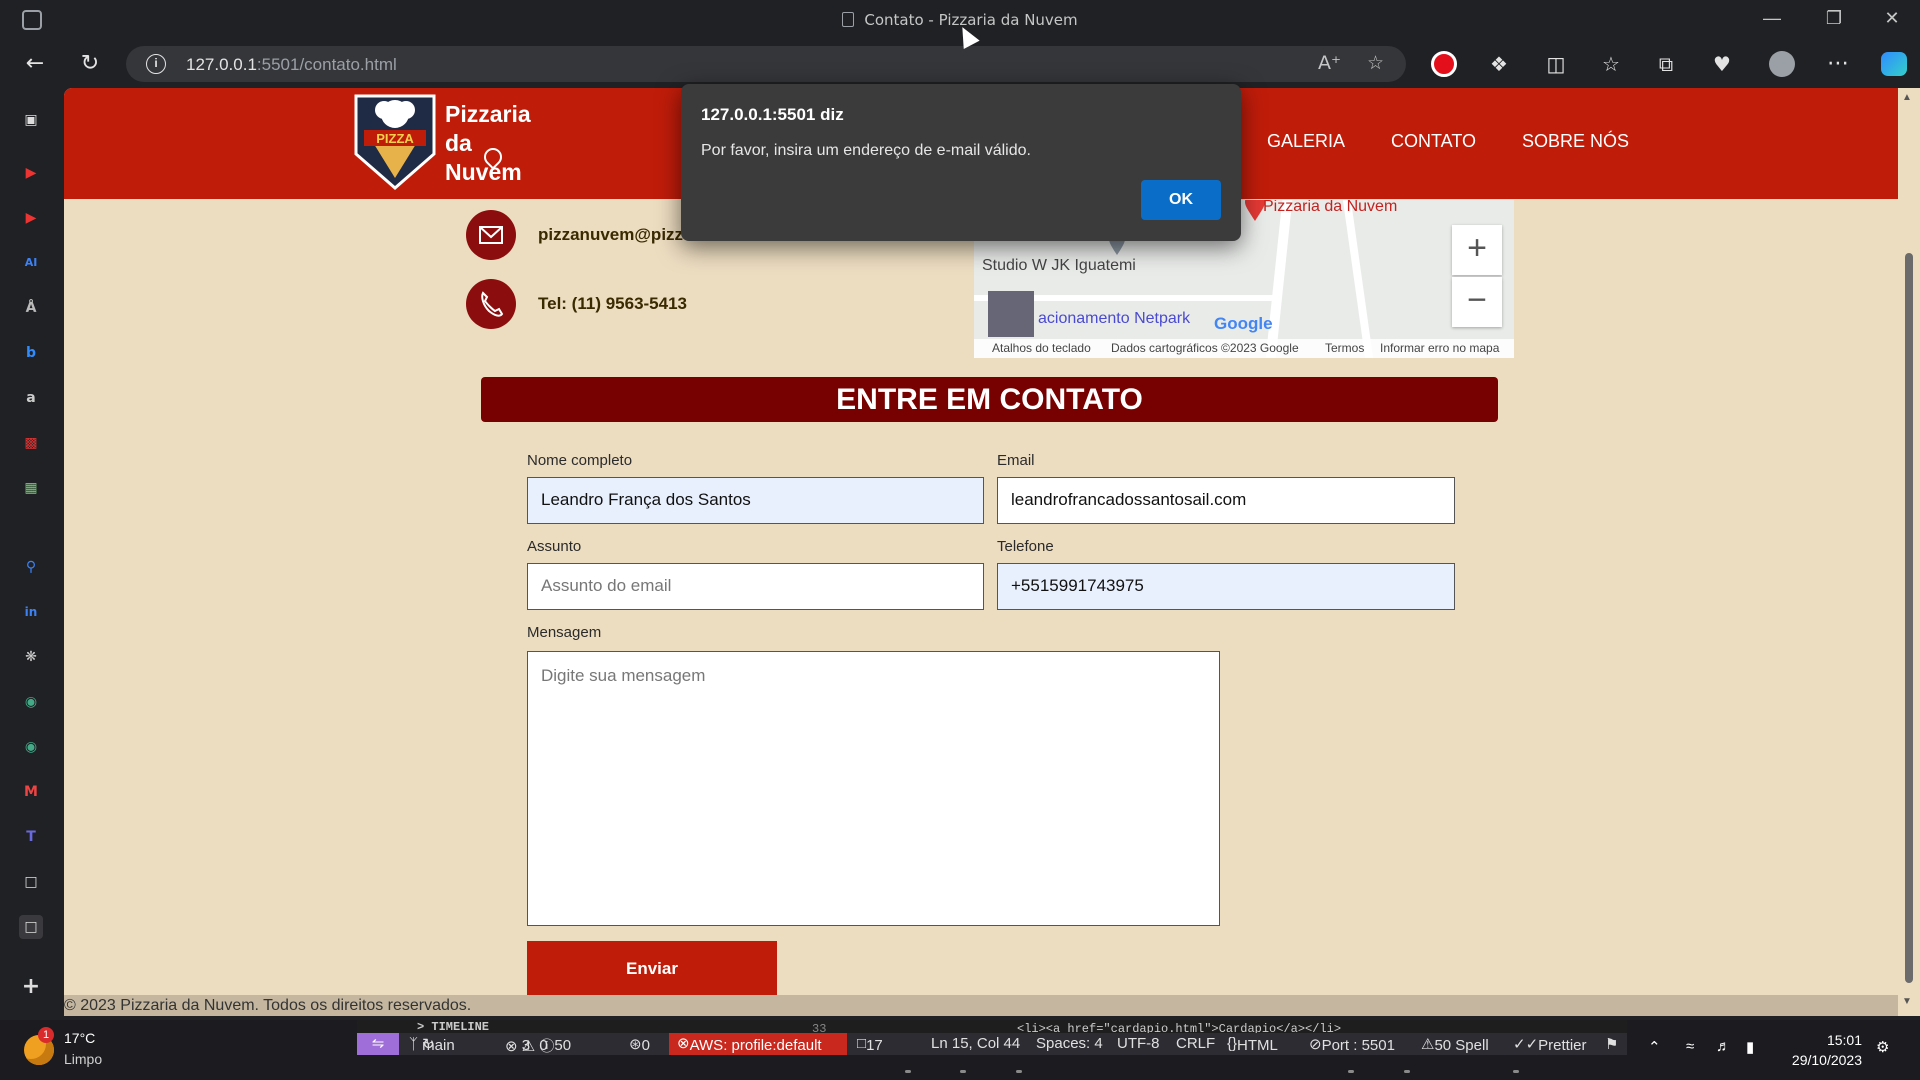  Describe the element at coordinates (1477, 302) in the screenshot. I see `map-zoom-out-button: −` at that location.